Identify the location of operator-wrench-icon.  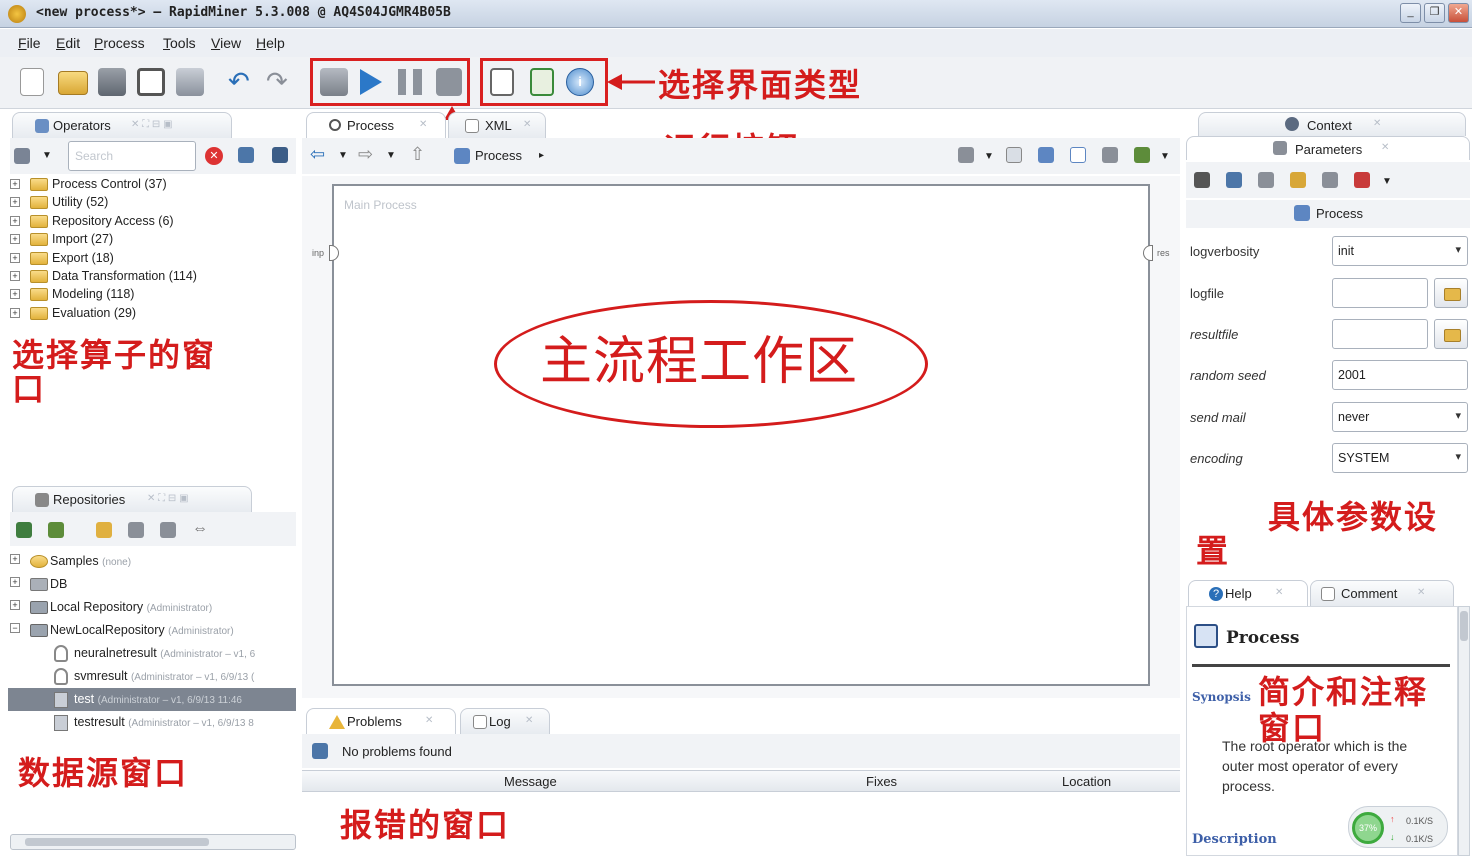
(22, 156).